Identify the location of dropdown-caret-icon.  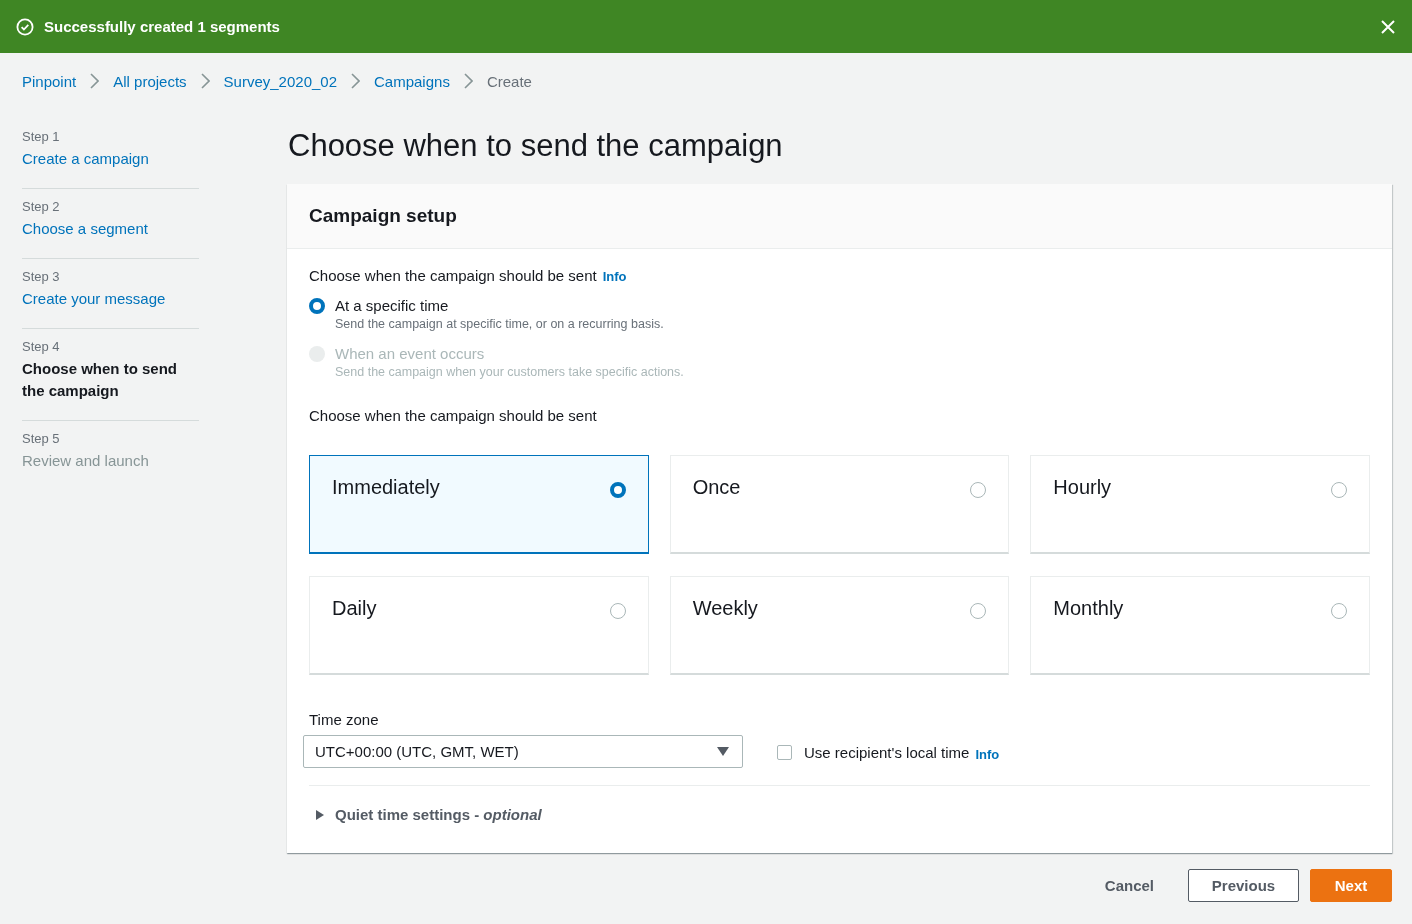
(723, 751).